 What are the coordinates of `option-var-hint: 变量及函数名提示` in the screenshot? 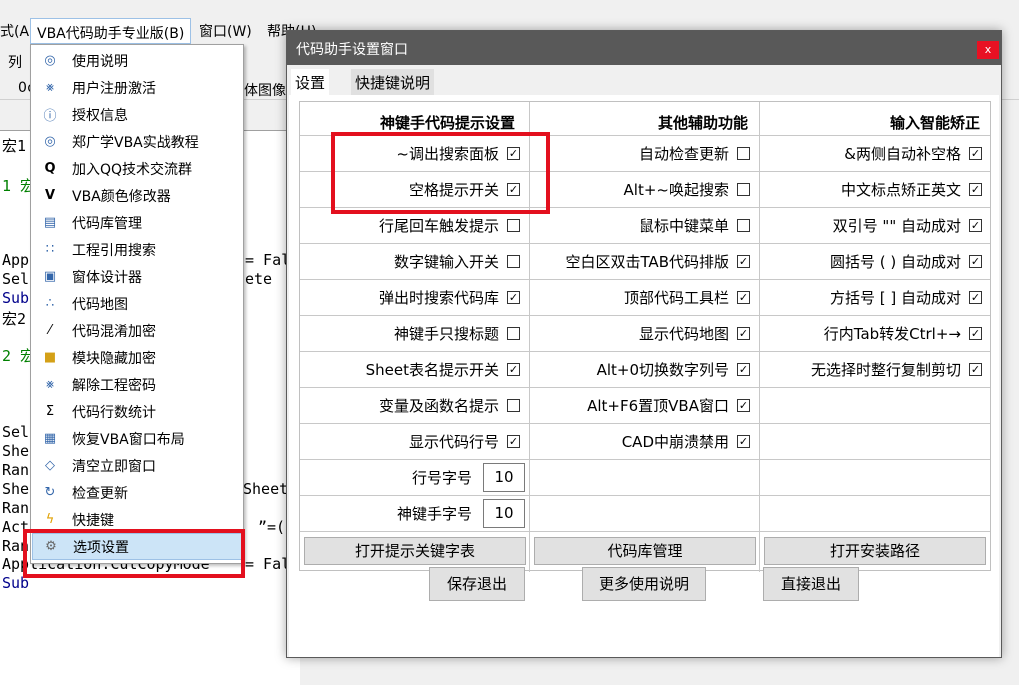 It's located at (410, 405).